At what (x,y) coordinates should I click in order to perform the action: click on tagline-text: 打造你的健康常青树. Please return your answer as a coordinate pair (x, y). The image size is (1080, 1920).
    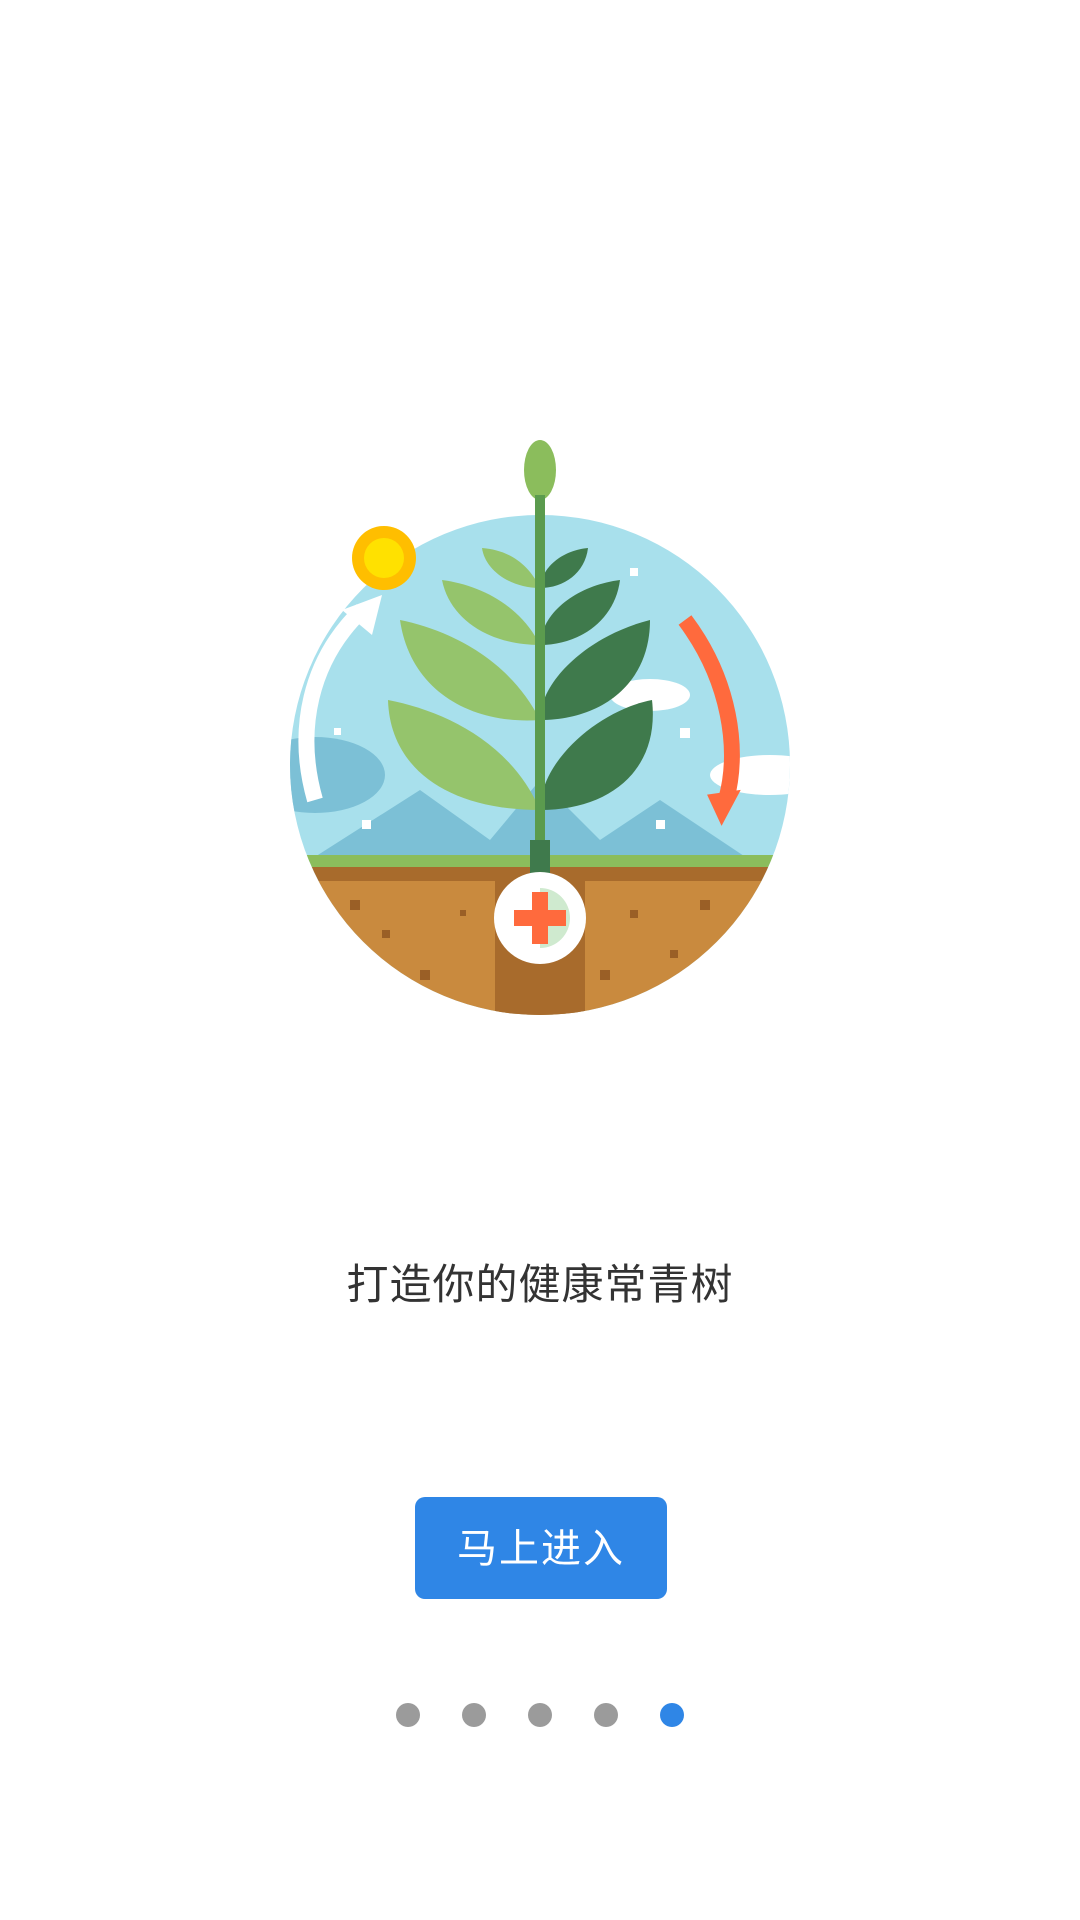
    Looking at the image, I should click on (540, 1284).